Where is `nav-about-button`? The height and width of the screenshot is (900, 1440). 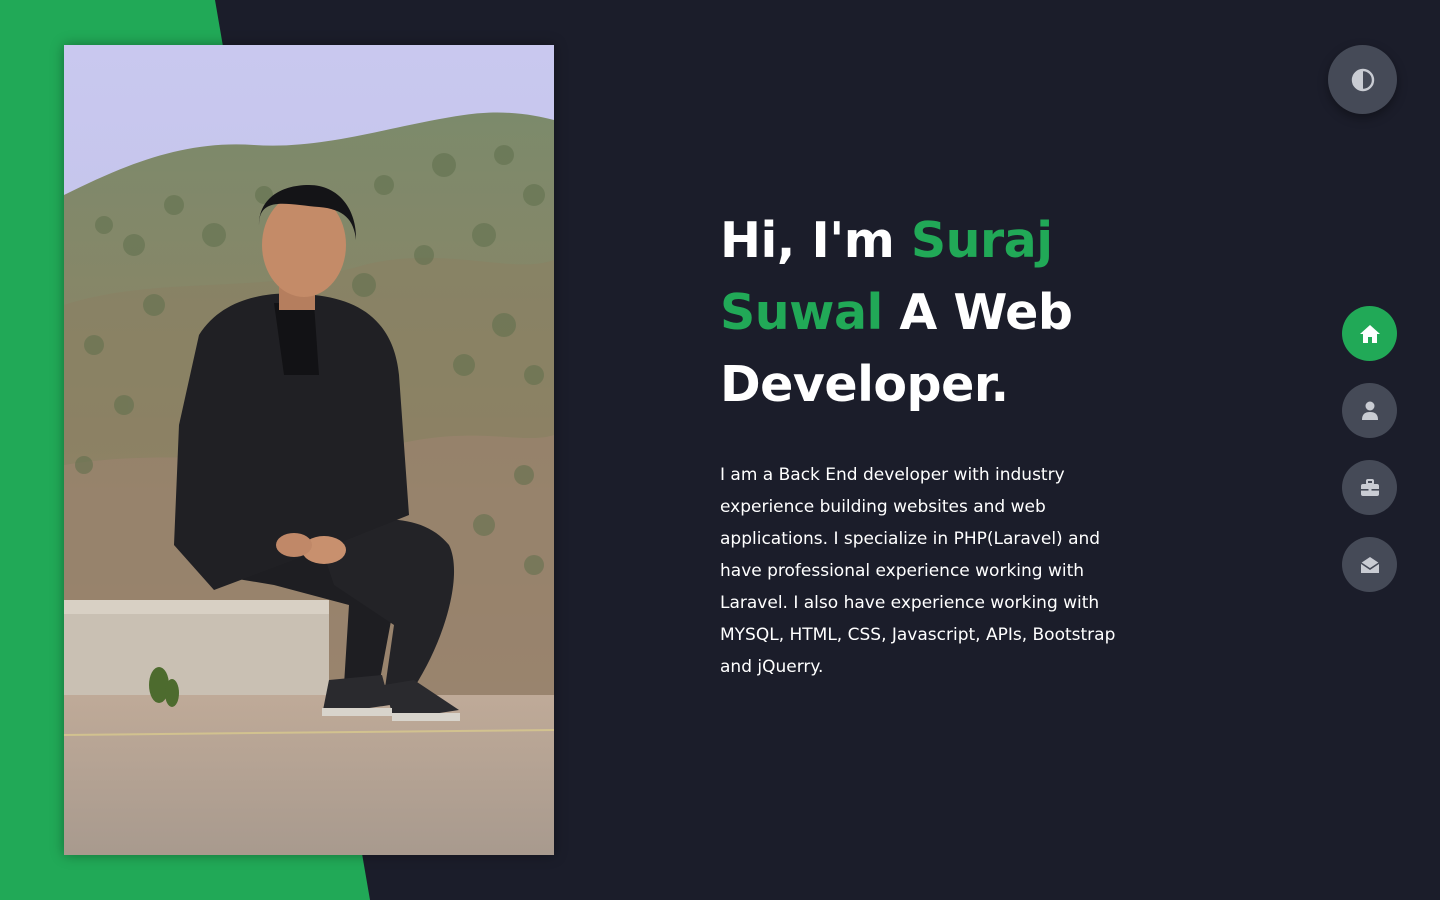 nav-about-button is located at coordinates (1369, 410).